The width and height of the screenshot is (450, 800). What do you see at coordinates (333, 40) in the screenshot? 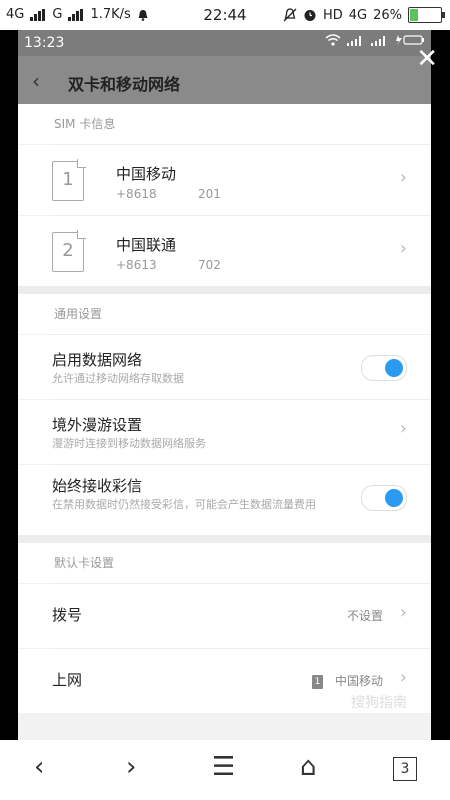
I see `wifi-icon` at bounding box center [333, 40].